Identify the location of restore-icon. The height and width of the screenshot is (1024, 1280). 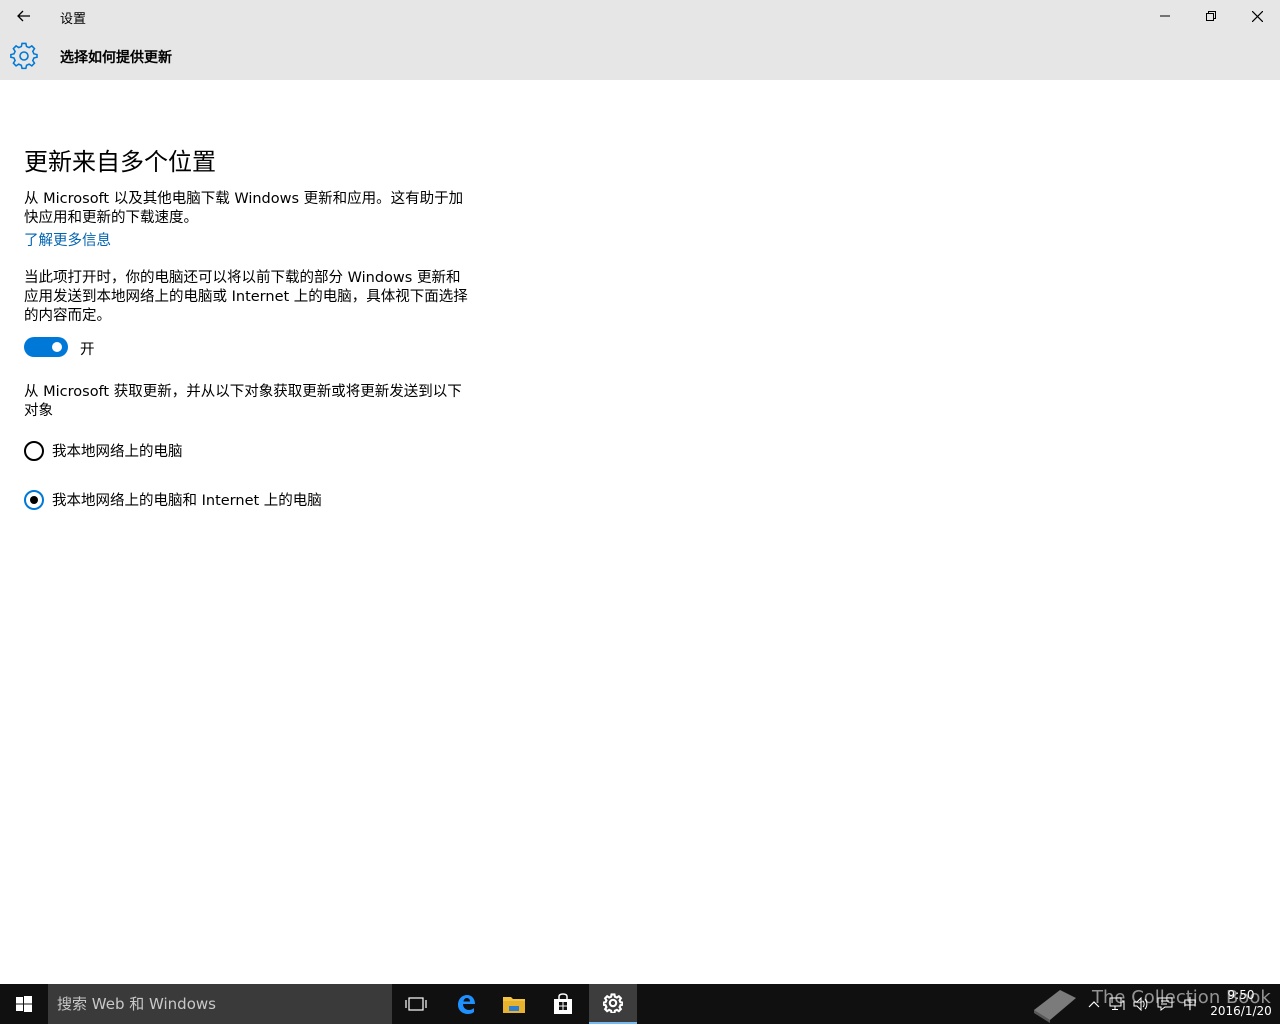
(1211, 16).